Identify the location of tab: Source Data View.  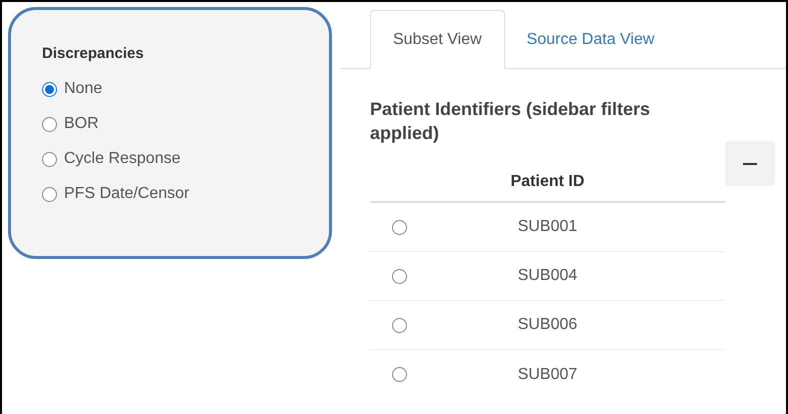
(590, 39).